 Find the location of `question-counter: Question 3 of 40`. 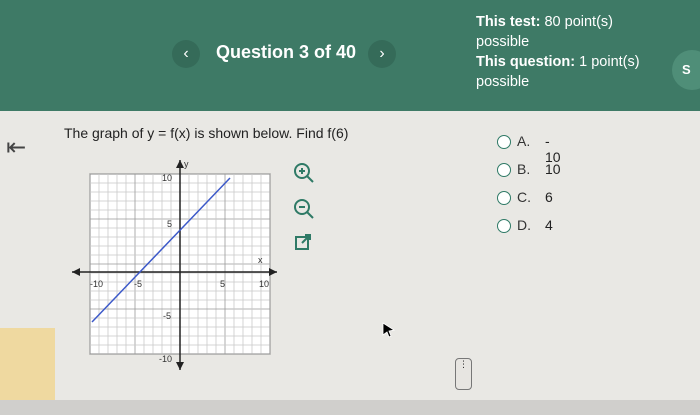

question-counter: Question 3 of 40 is located at coordinates (286, 52).